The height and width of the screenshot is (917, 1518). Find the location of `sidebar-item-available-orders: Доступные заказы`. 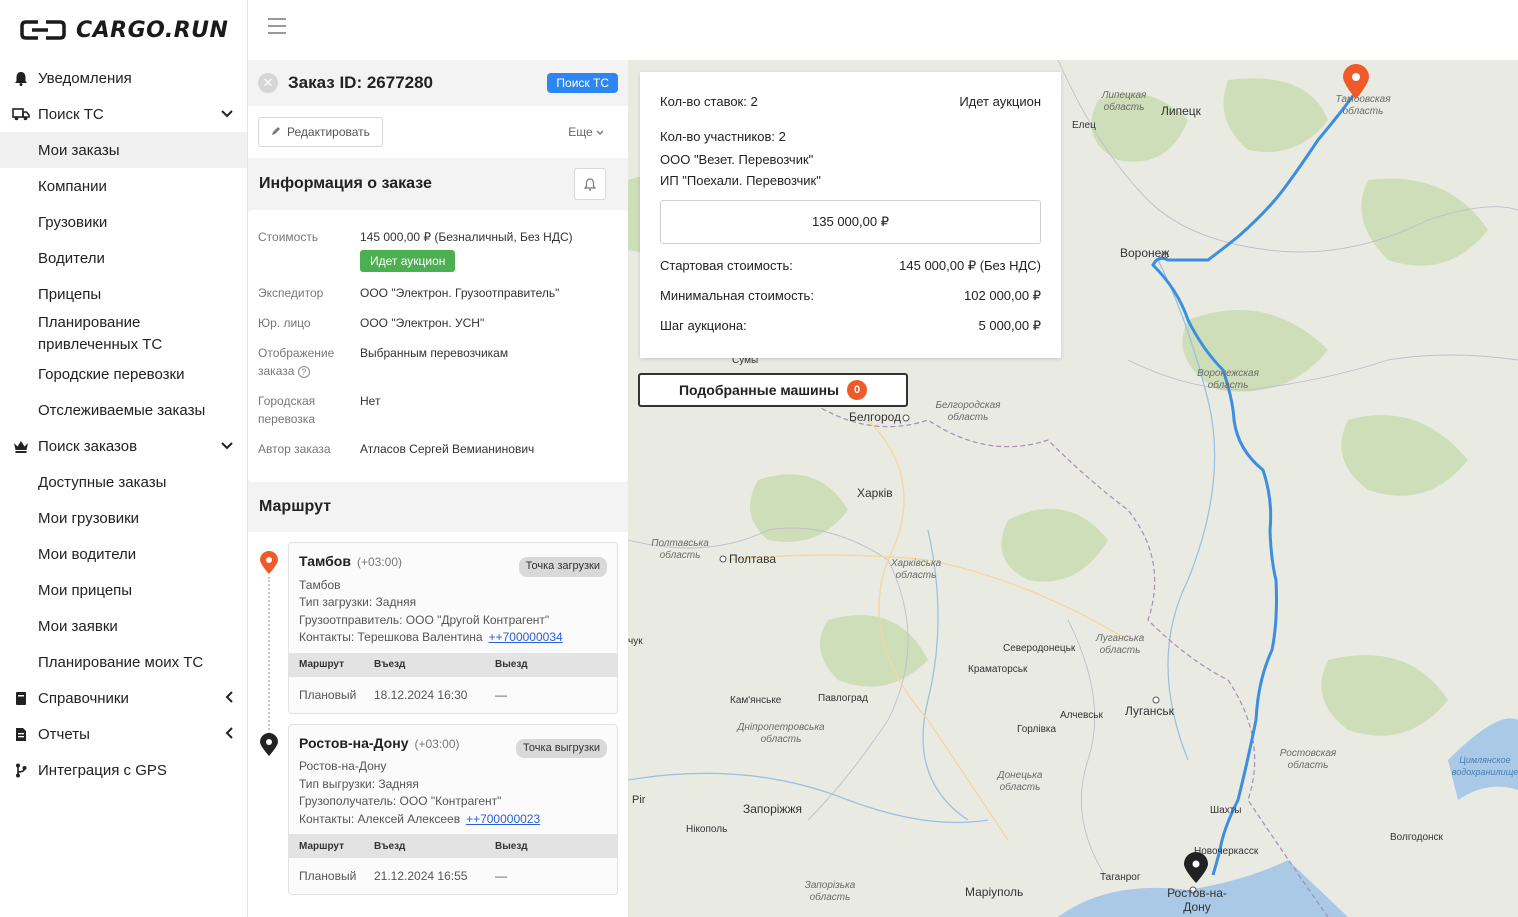

sidebar-item-available-orders: Доступные заказы is located at coordinates (123, 482).